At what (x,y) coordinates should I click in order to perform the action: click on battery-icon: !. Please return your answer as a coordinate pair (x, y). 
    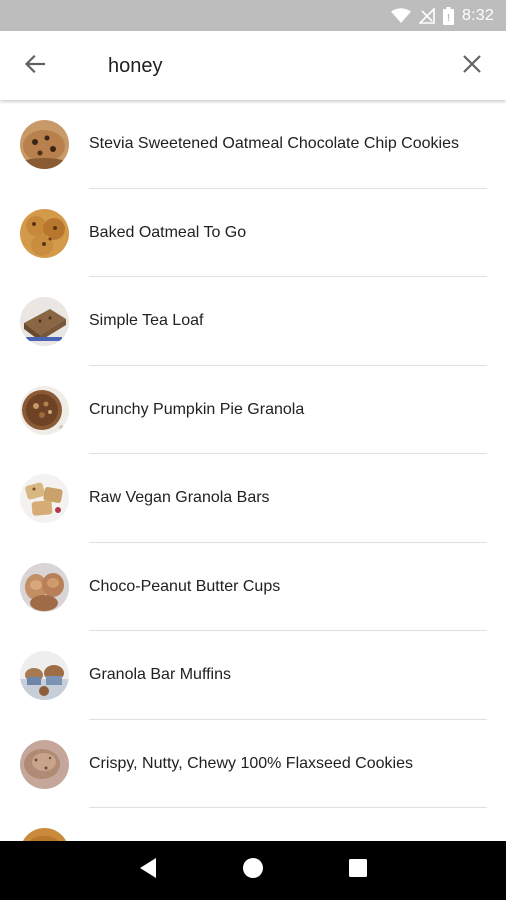
    Looking at the image, I should click on (449, 15).